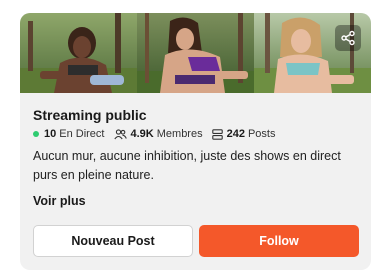  What do you see at coordinates (235, 134) in the screenshot?
I see `posts-count: 242` at bounding box center [235, 134].